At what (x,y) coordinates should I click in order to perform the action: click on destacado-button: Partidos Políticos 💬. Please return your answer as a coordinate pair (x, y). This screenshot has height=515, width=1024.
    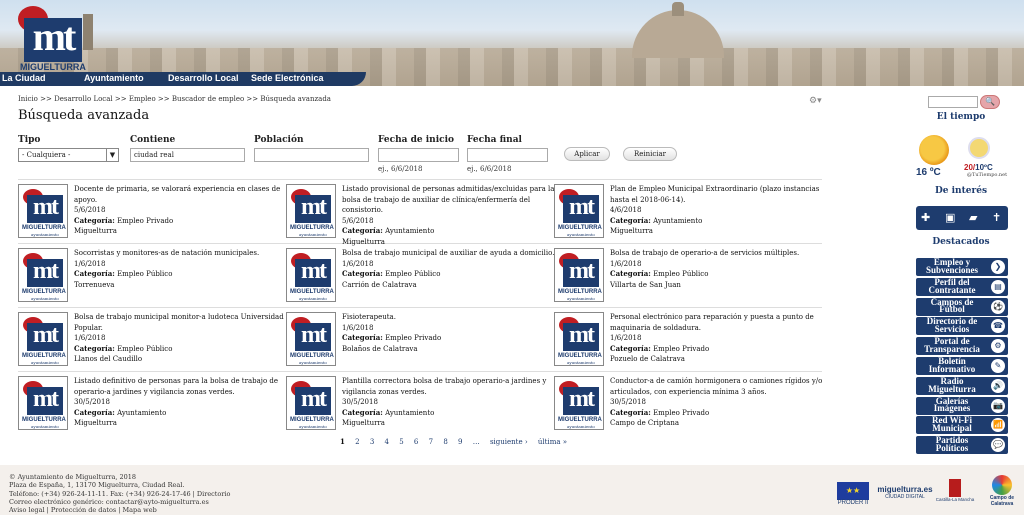
    Looking at the image, I should click on (962, 445).